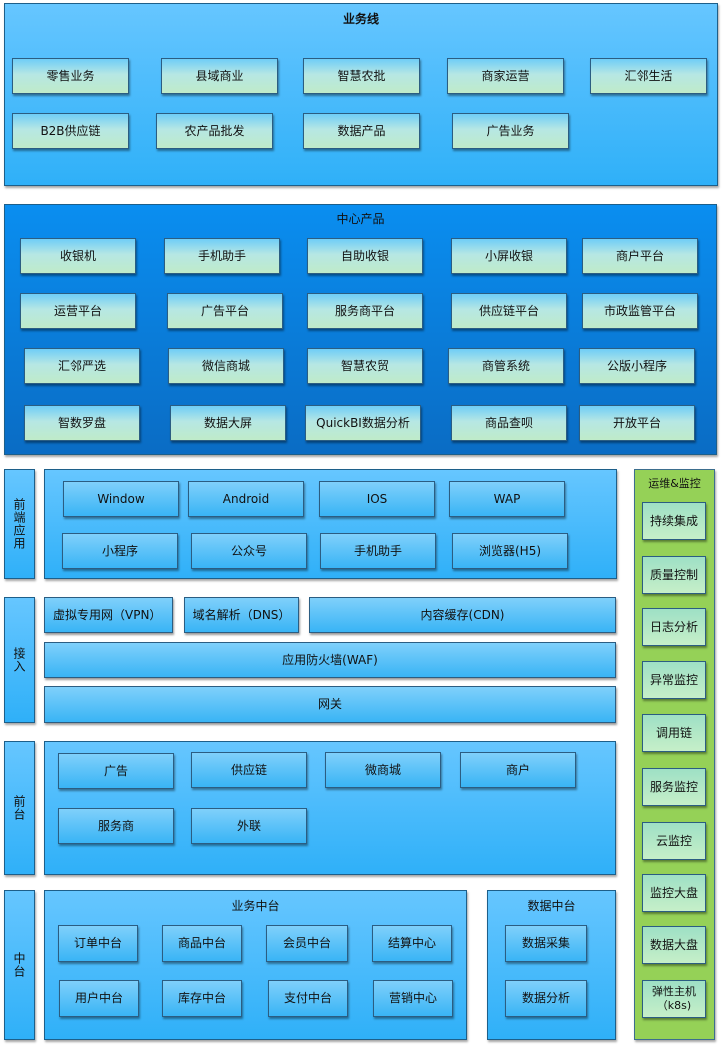 The height and width of the screenshot is (1046, 722). What do you see at coordinates (674, 999) in the screenshot?
I see `ops-item: 弹性主机（k8s)` at bounding box center [674, 999].